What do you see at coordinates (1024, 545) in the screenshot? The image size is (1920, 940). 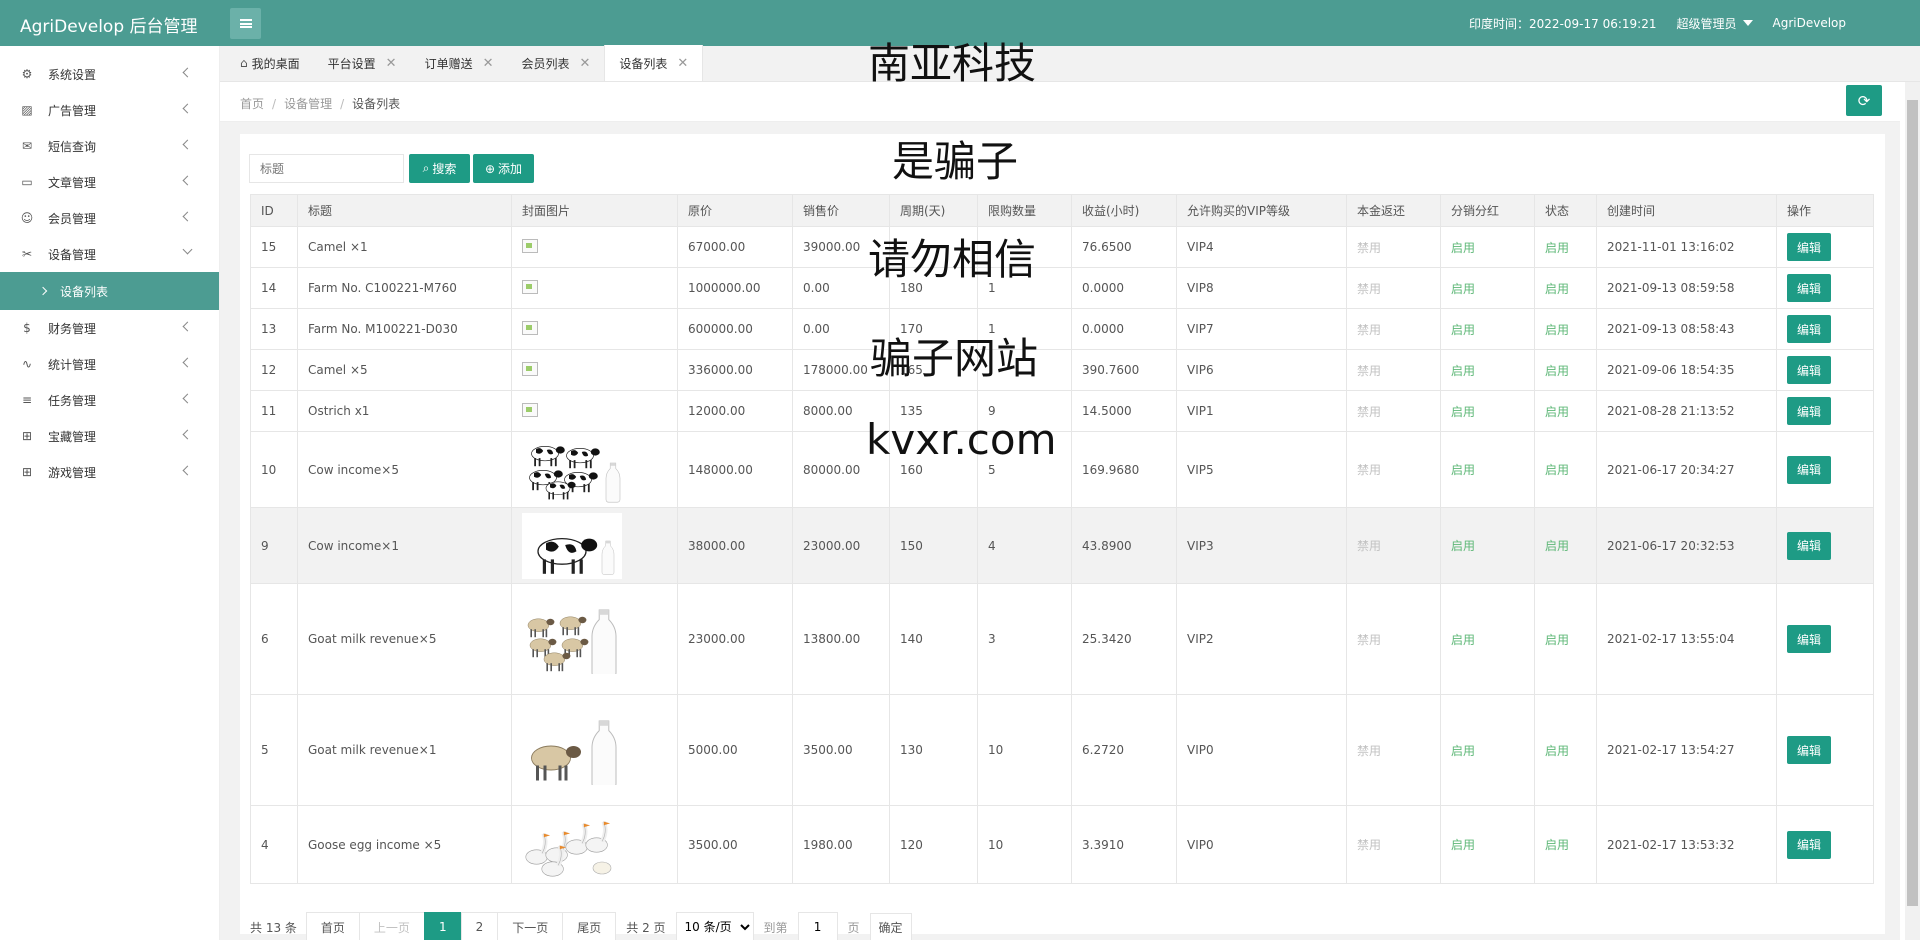 I see `cell-limit: 4` at bounding box center [1024, 545].